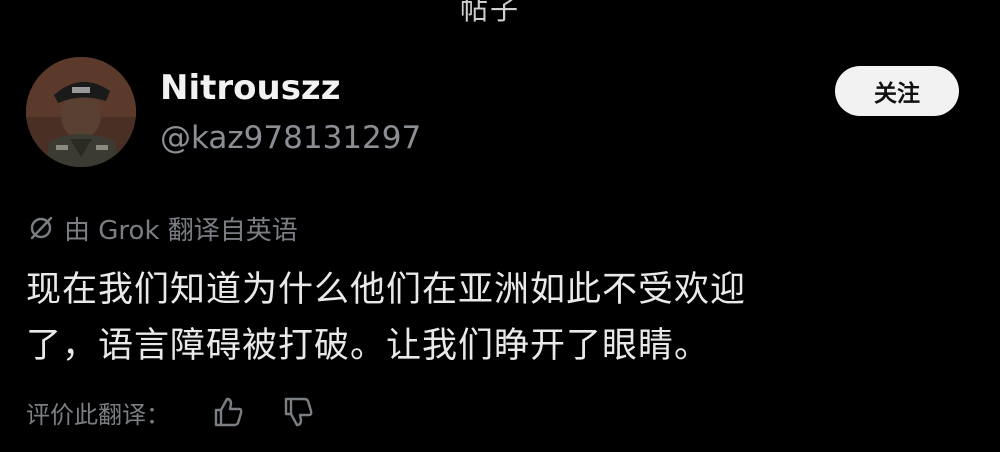 This screenshot has height=452, width=1000. Describe the element at coordinates (172, 412) in the screenshot. I see `rate-translation: 评价此翻译：` at that location.